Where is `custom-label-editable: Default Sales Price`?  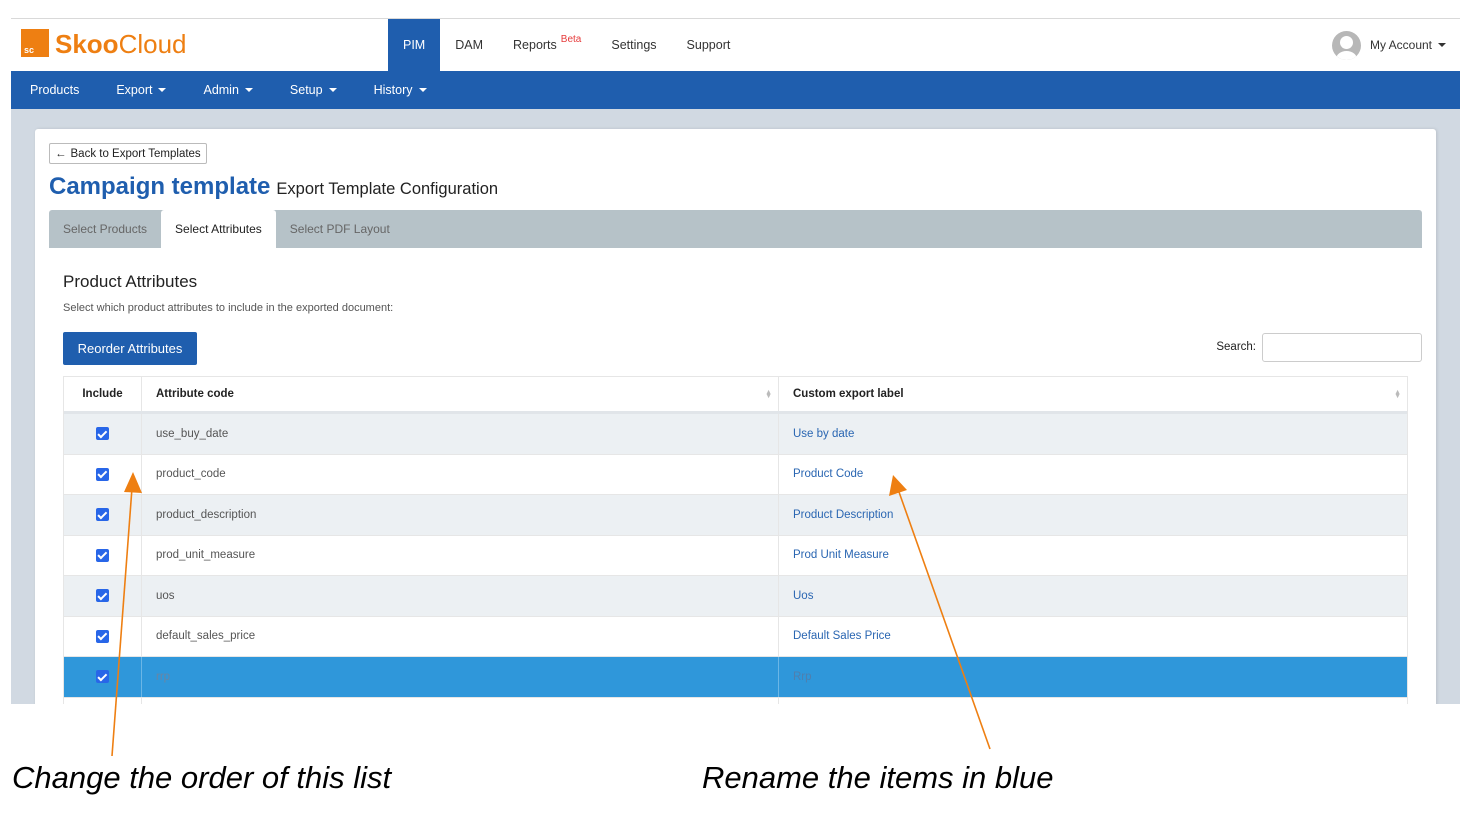 custom-label-editable: Default Sales Price is located at coordinates (1093, 637).